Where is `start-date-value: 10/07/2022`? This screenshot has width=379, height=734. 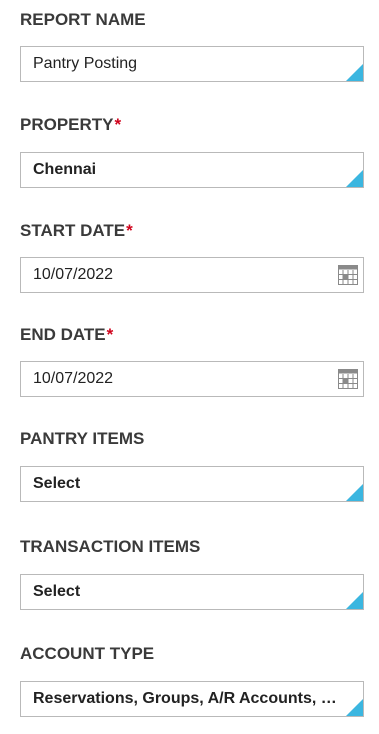
start-date-value: 10/07/2022 is located at coordinates (73, 274).